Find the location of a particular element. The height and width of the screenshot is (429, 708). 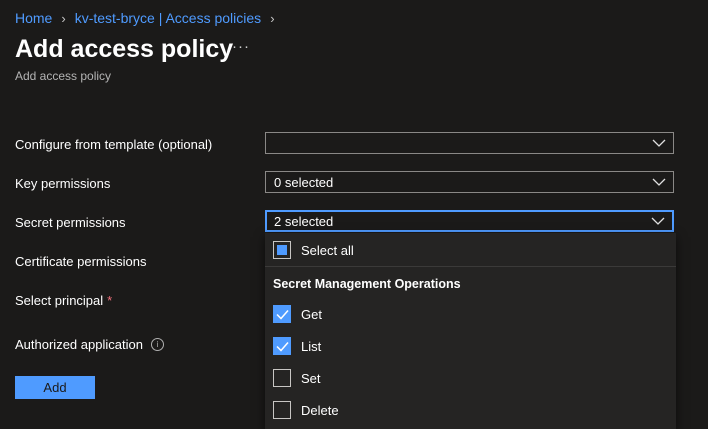

key-permissions-label: Key permissions is located at coordinates (62, 183).